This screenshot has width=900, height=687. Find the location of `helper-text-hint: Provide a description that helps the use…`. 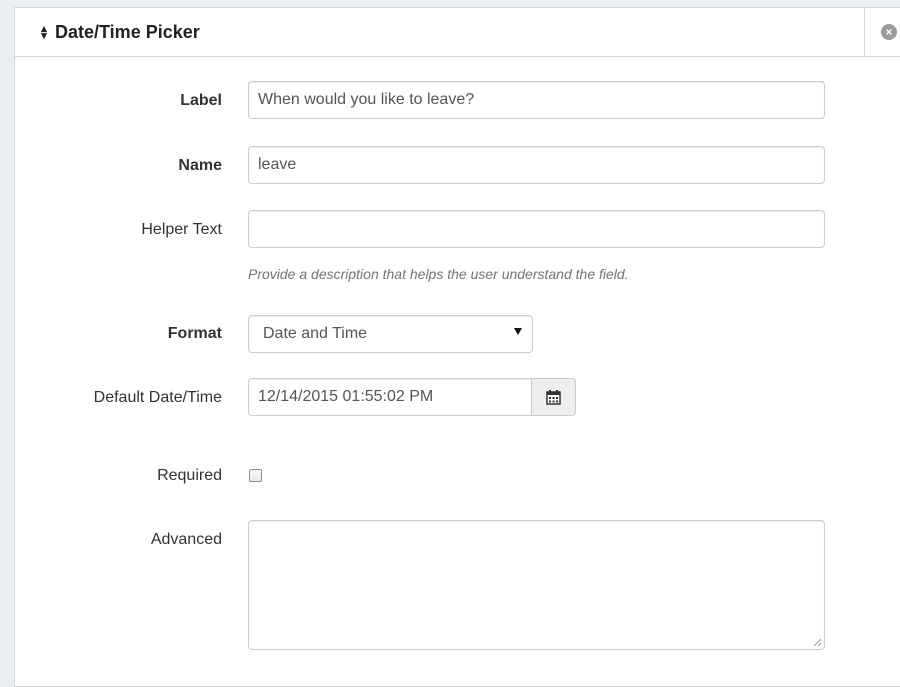

helper-text-hint: Provide a description that helps the use… is located at coordinates (438, 274).